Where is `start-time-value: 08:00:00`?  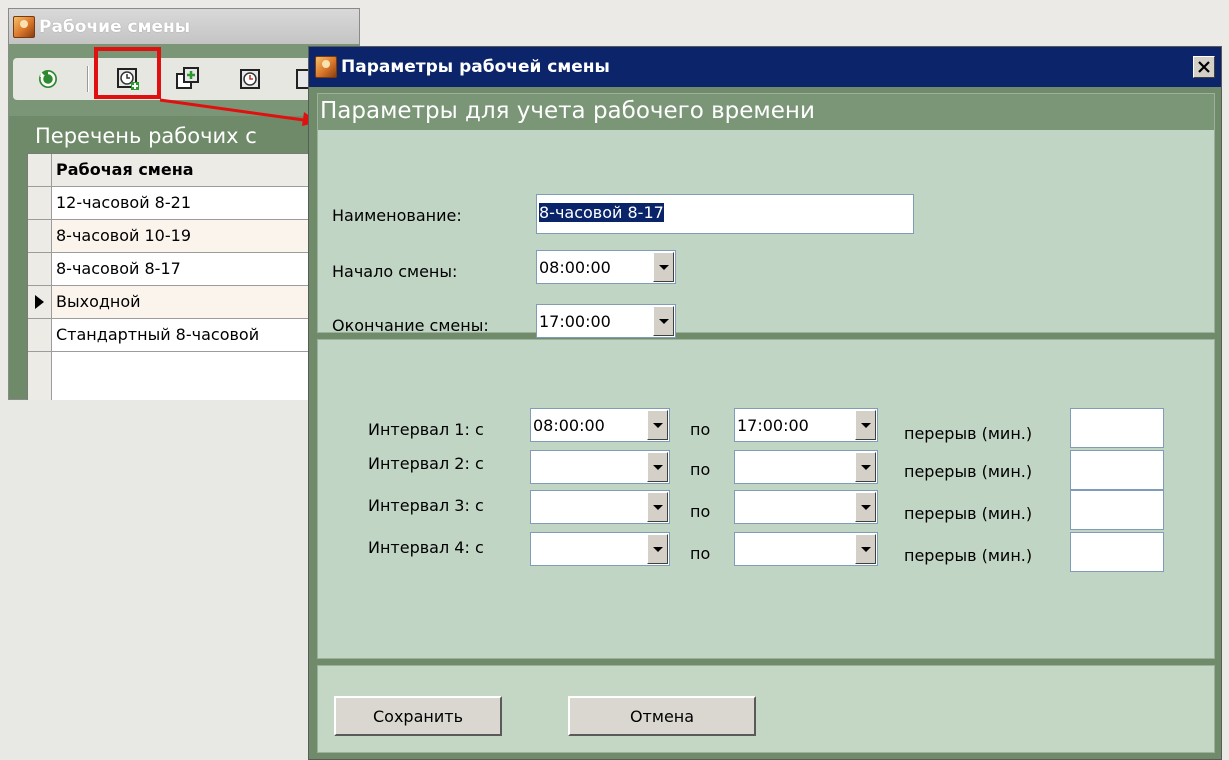
start-time-value: 08:00:00 is located at coordinates (575, 267).